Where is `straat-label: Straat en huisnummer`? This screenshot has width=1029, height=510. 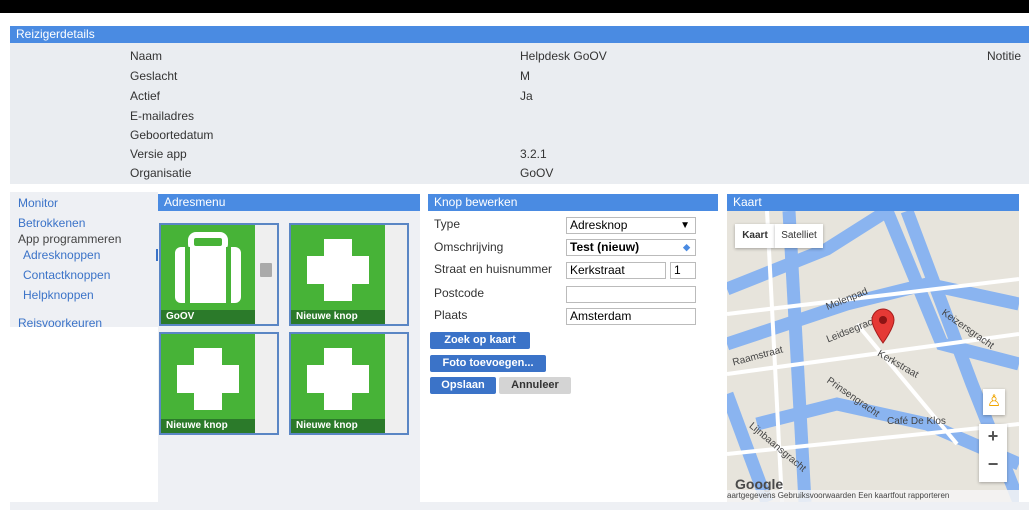 straat-label: Straat en huisnummer is located at coordinates (493, 269).